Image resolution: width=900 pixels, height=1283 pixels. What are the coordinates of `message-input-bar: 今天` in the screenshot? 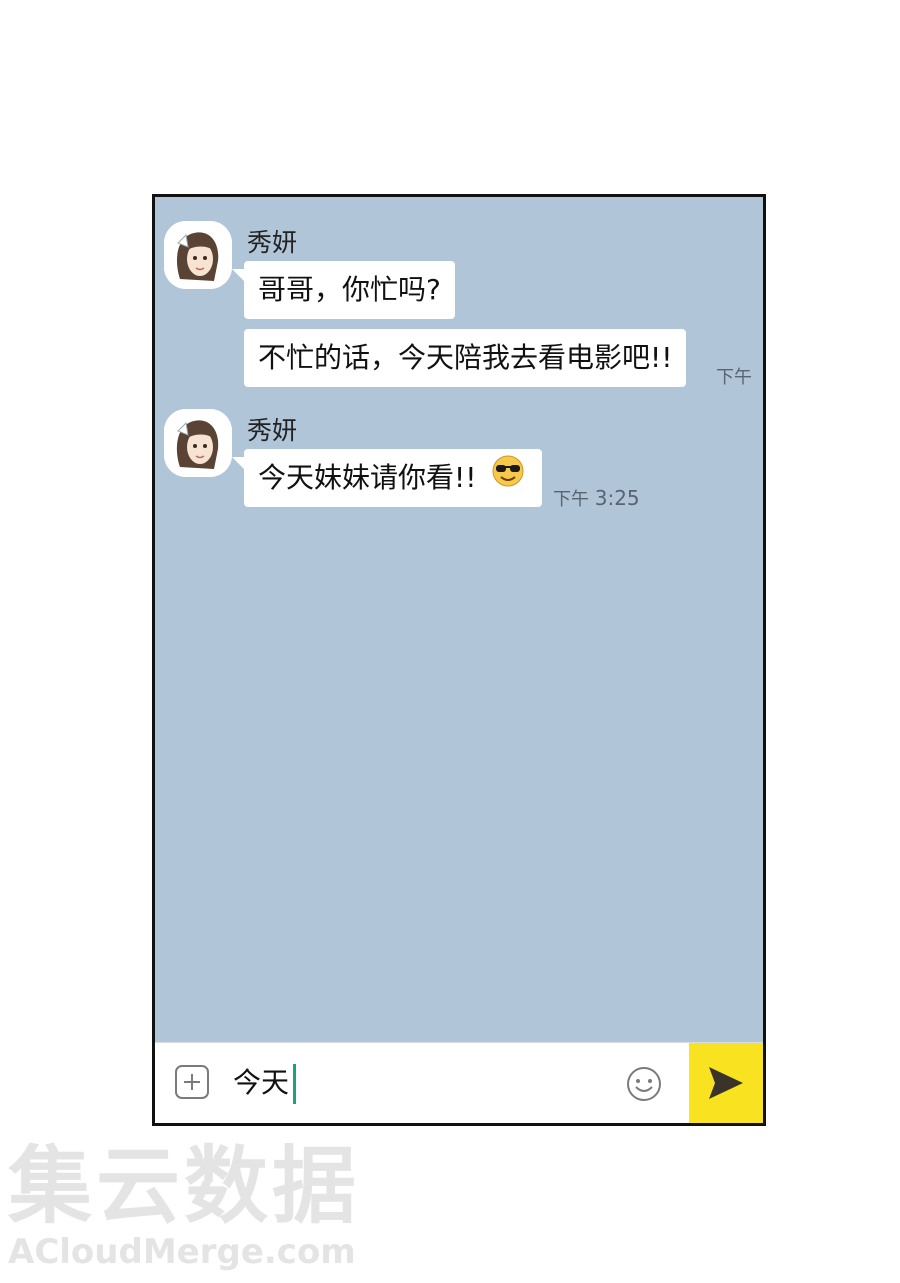 It's located at (459, 1082).